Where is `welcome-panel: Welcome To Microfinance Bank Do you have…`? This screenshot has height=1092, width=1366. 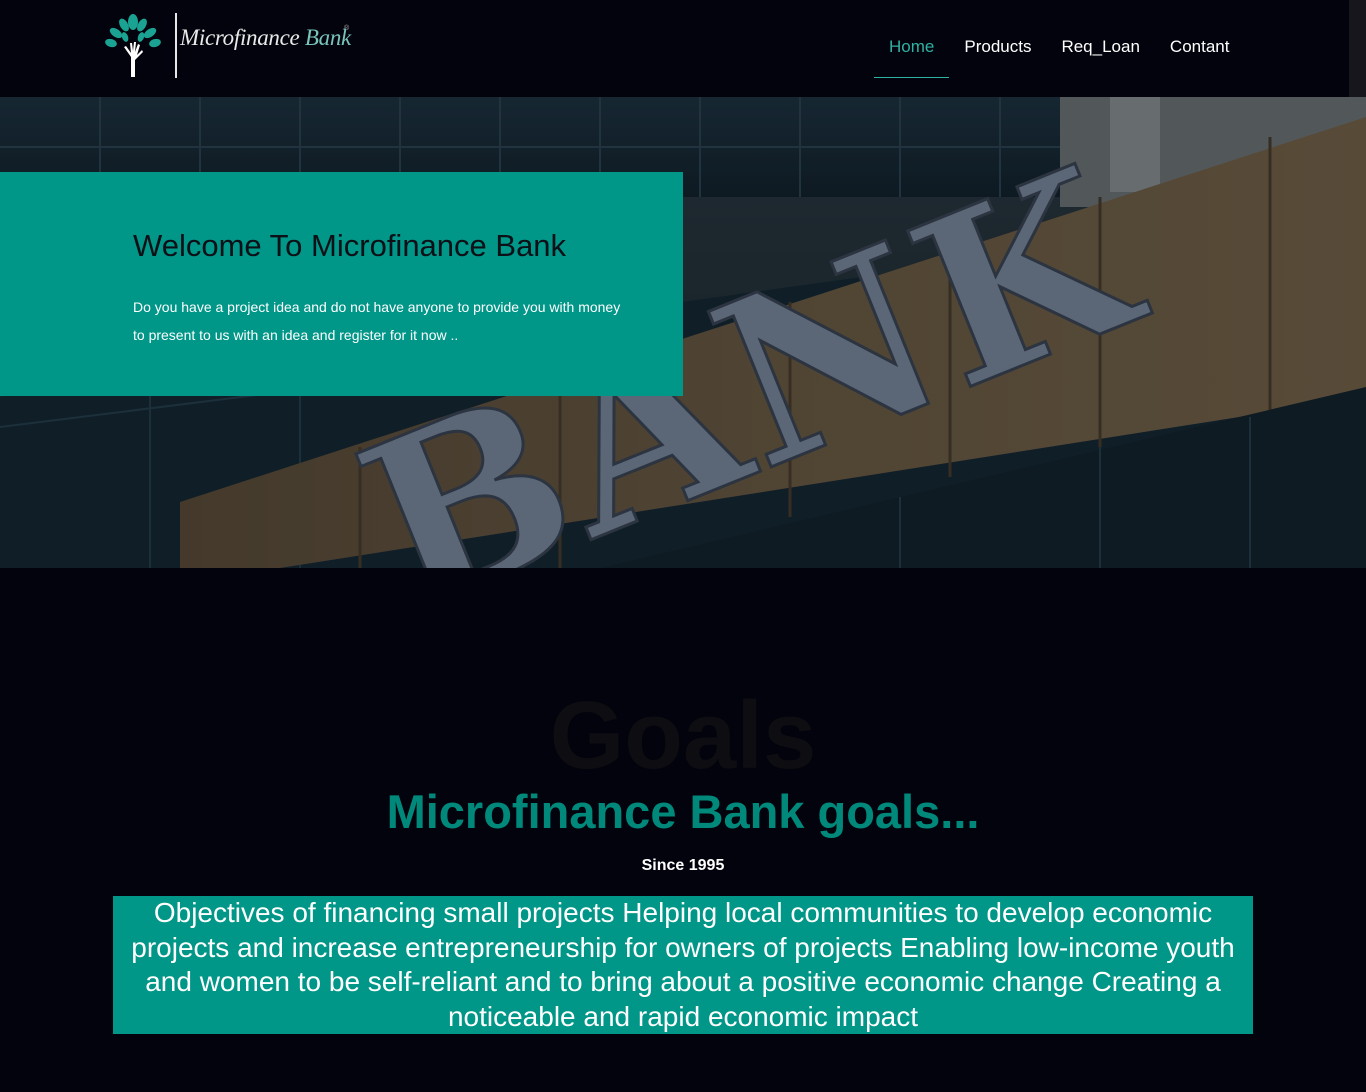
welcome-panel: Welcome To Microfinance Bank Do you have… is located at coordinates (341, 284).